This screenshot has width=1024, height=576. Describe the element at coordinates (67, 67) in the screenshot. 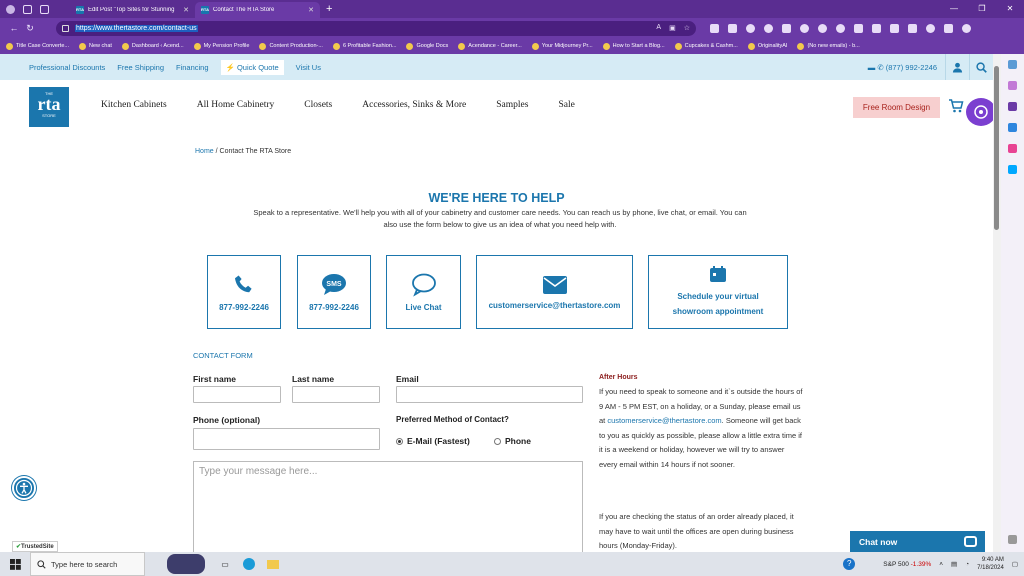

I see `professional-discounts-link: Professional Discounts` at that location.